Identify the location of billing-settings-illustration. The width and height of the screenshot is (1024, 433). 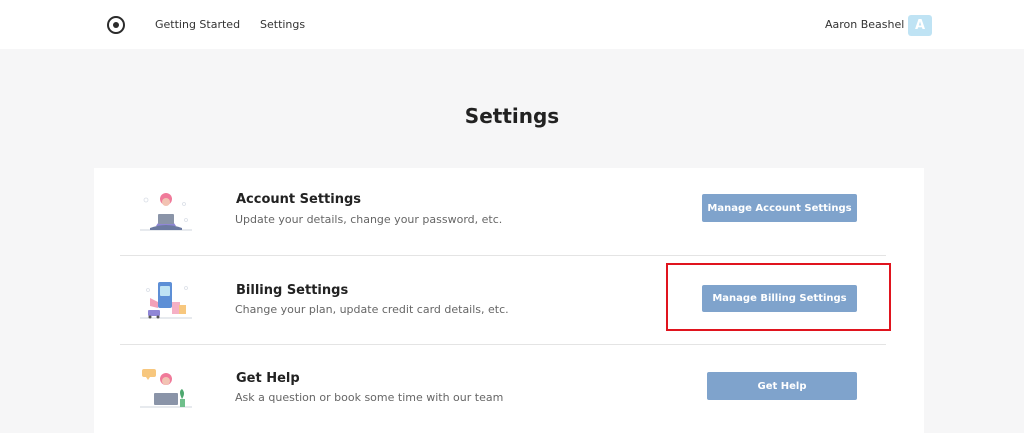
(166, 300).